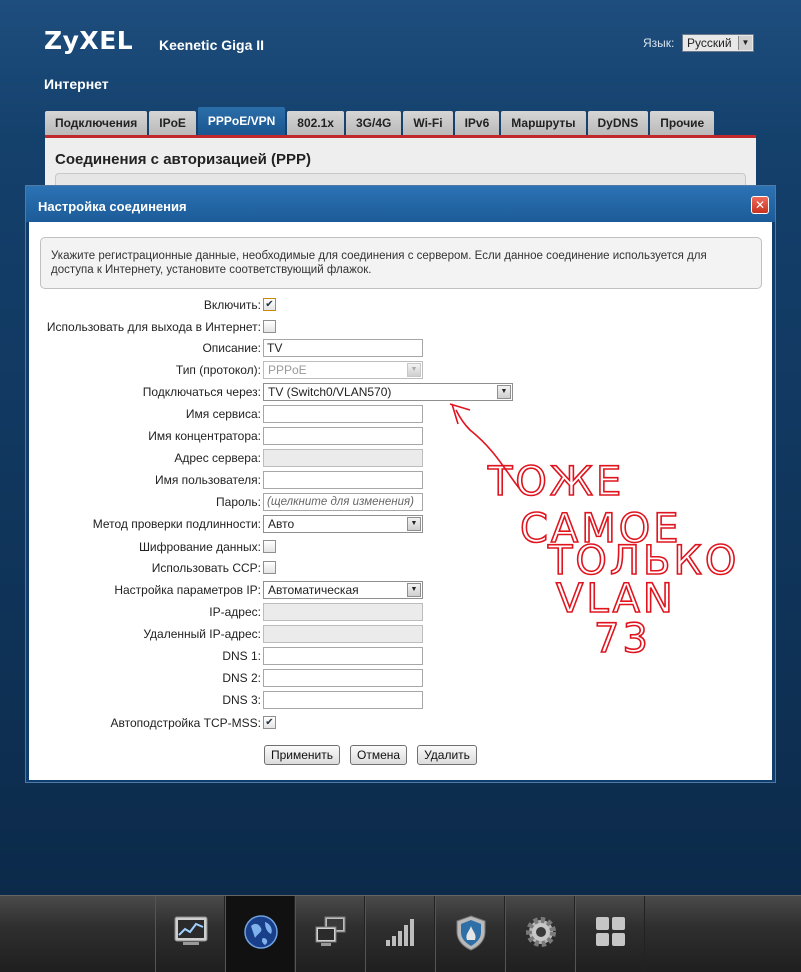 This screenshot has height=972, width=801. Describe the element at coordinates (659, 43) in the screenshot. I see `language-label: Язык:` at that location.